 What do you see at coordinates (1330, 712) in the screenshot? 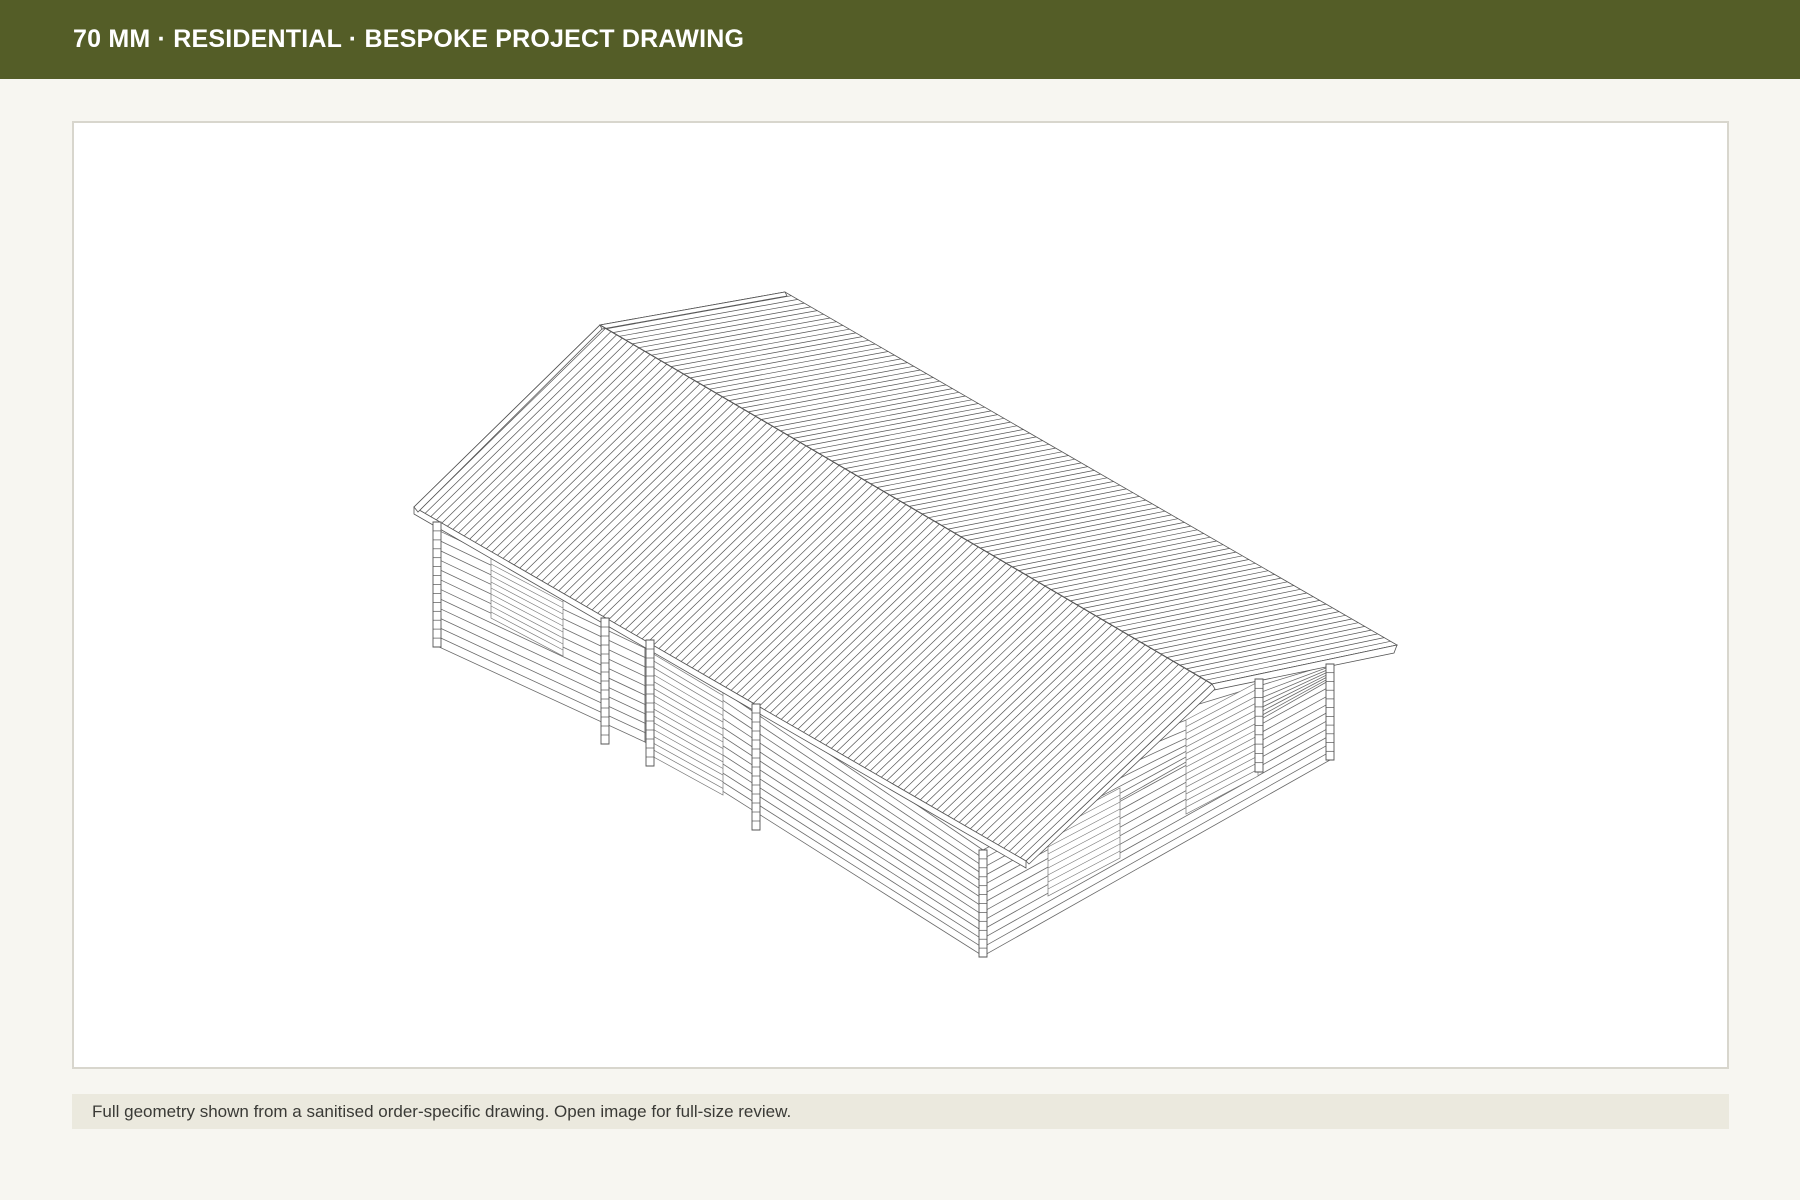
I see `post-right-corner` at bounding box center [1330, 712].